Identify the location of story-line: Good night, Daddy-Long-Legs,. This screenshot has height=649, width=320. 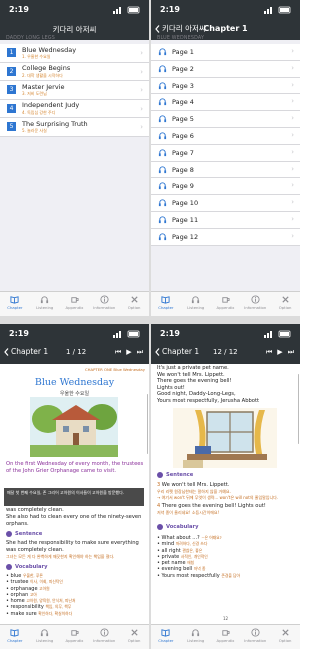
(196, 394).